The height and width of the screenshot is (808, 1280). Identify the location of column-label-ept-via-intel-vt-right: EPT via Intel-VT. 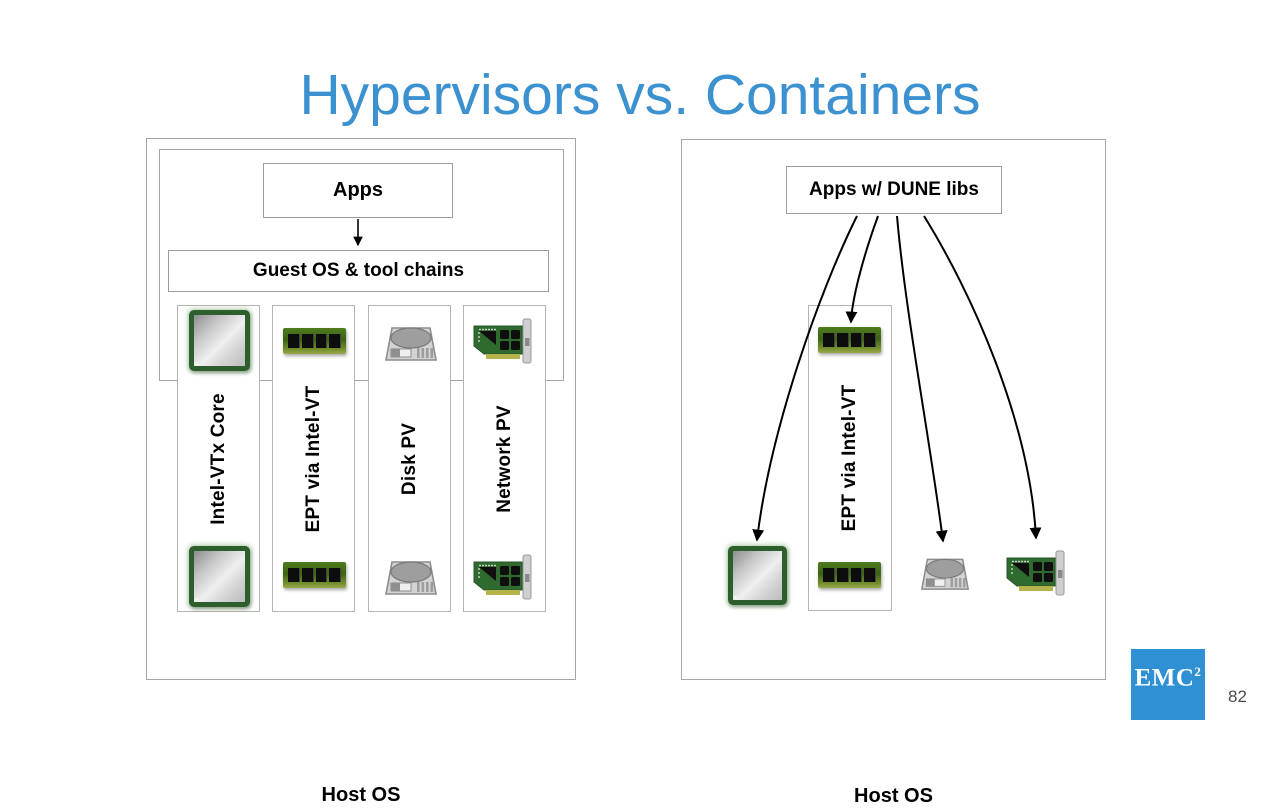
(849, 458).